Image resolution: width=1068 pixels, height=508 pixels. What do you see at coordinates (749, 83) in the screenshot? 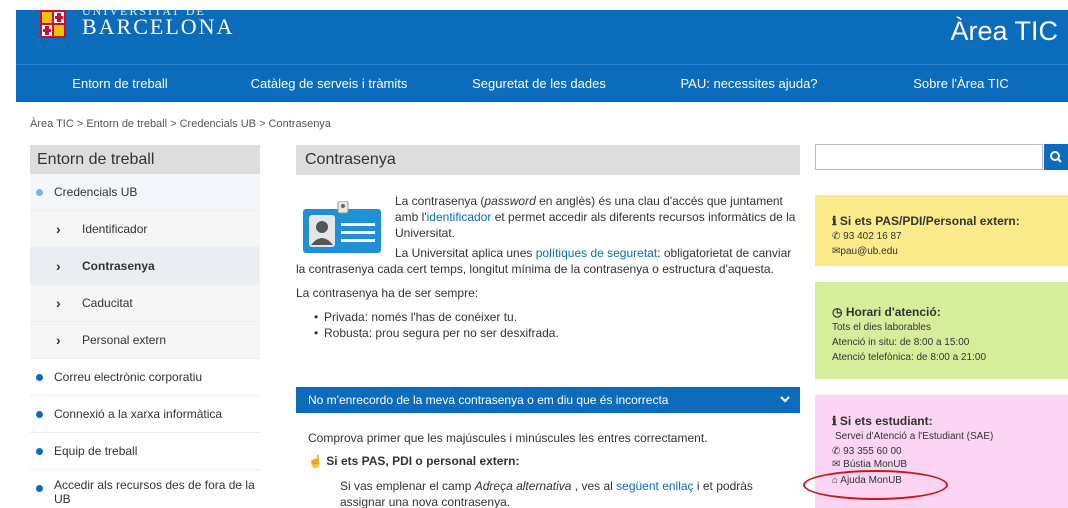
I see `nav-item-pau: PAU: necessites ajuda?` at bounding box center [749, 83].